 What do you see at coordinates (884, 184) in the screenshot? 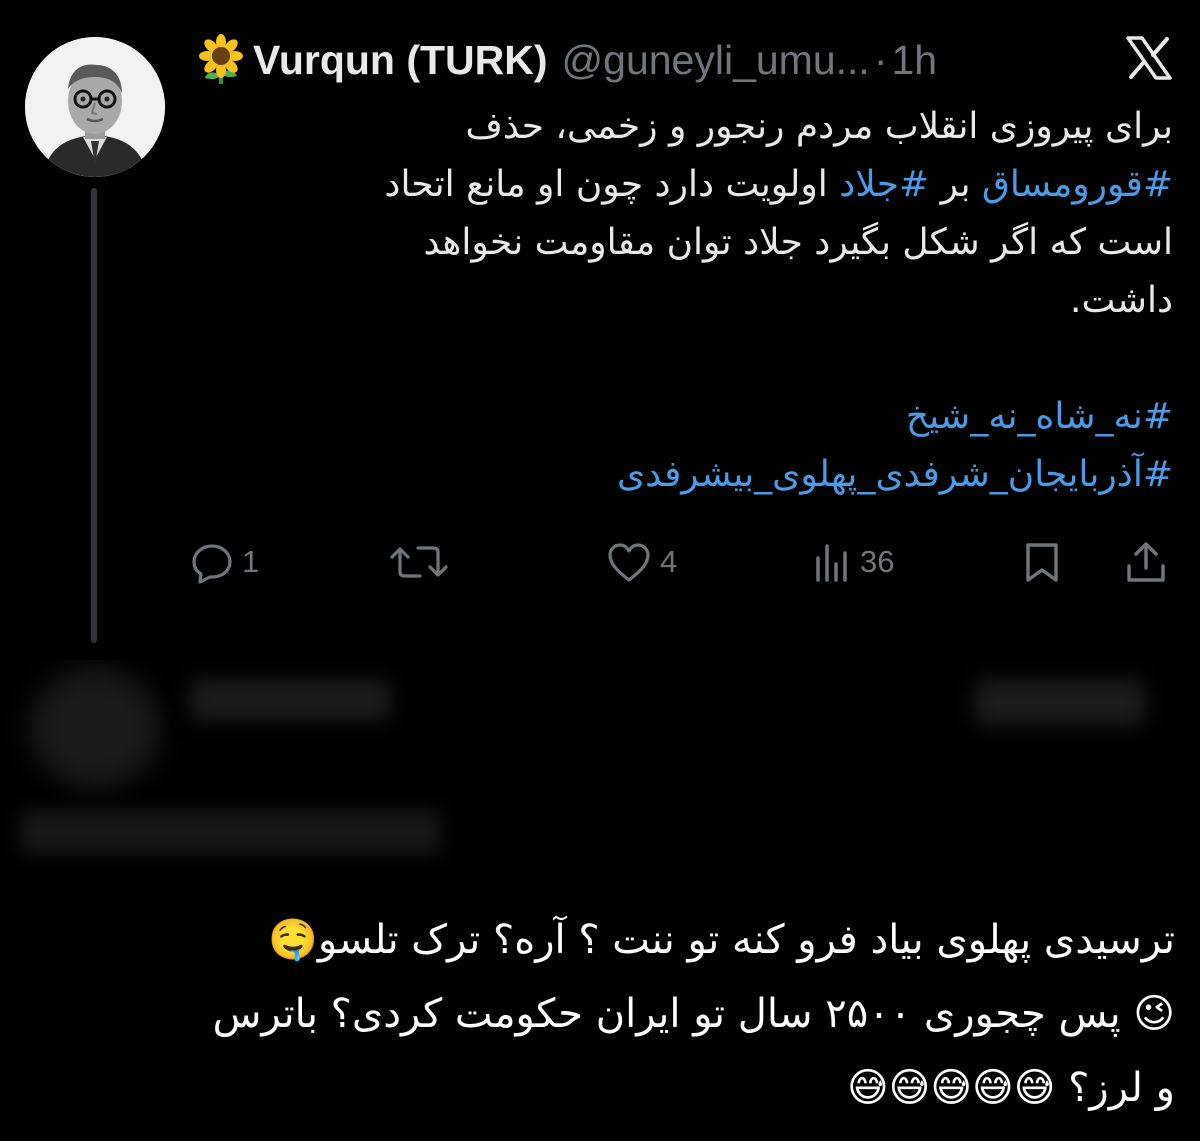
I see `hashtag-link: #جلاد` at bounding box center [884, 184].